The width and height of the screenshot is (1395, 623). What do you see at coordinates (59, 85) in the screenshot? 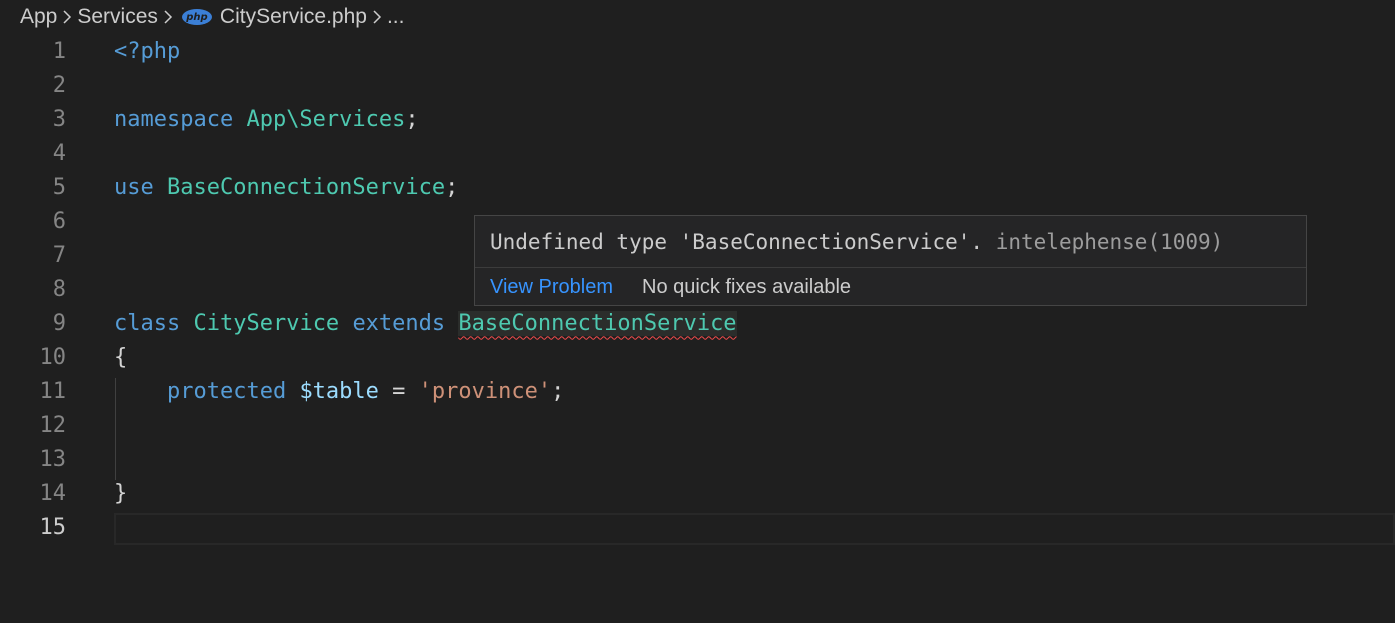
I see `line-number: 2` at bounding box center [59, 85].